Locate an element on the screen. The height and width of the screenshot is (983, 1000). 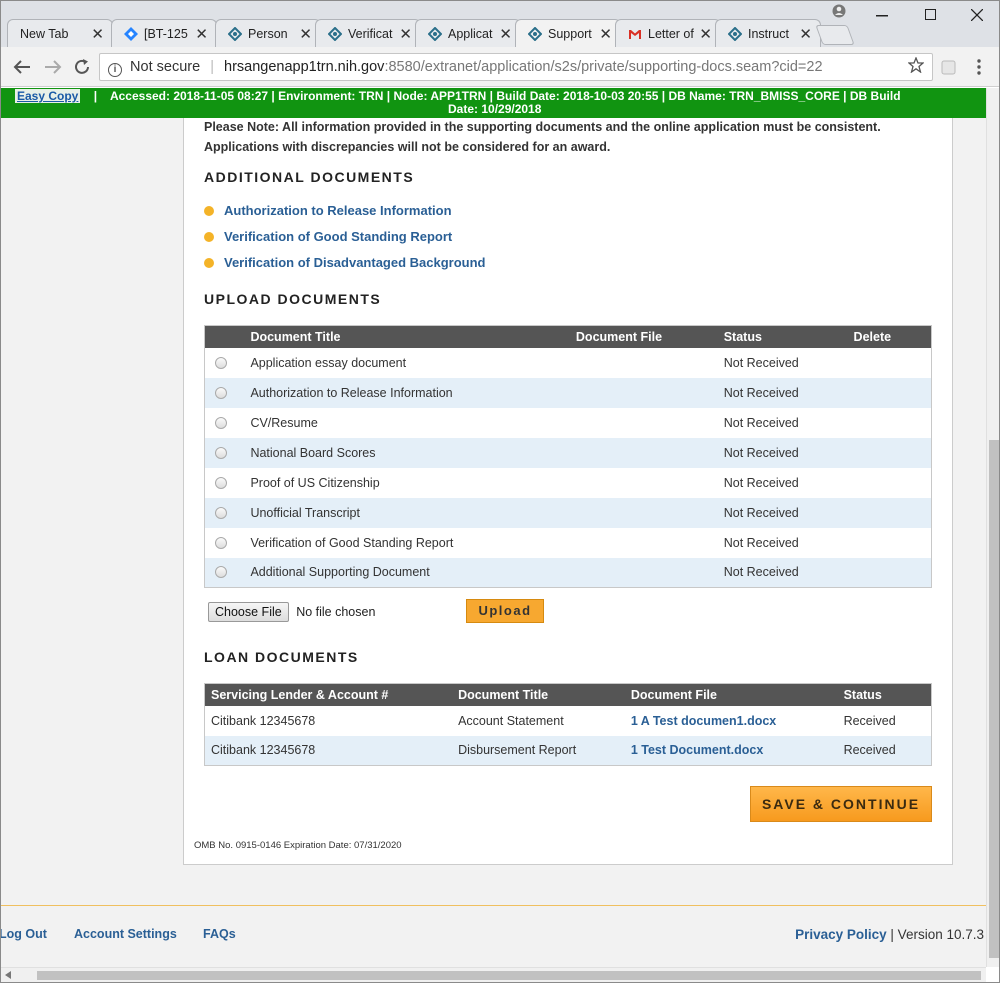
tab-instructions: Instruct ✕ is located at coordinates (768, 33).